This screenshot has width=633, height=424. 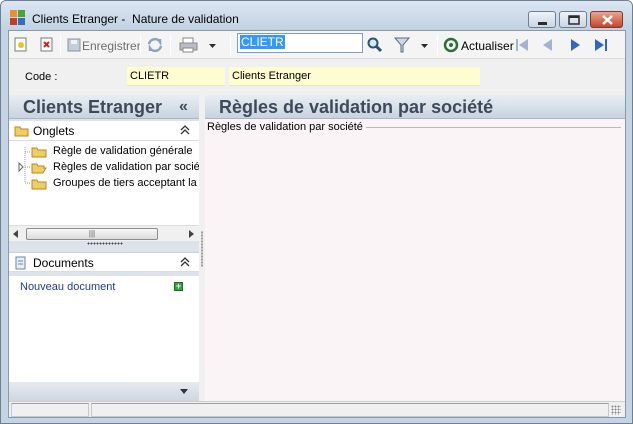 I want to click on tree-item-label: Règles de validation par société, so click(x=126, y=167).